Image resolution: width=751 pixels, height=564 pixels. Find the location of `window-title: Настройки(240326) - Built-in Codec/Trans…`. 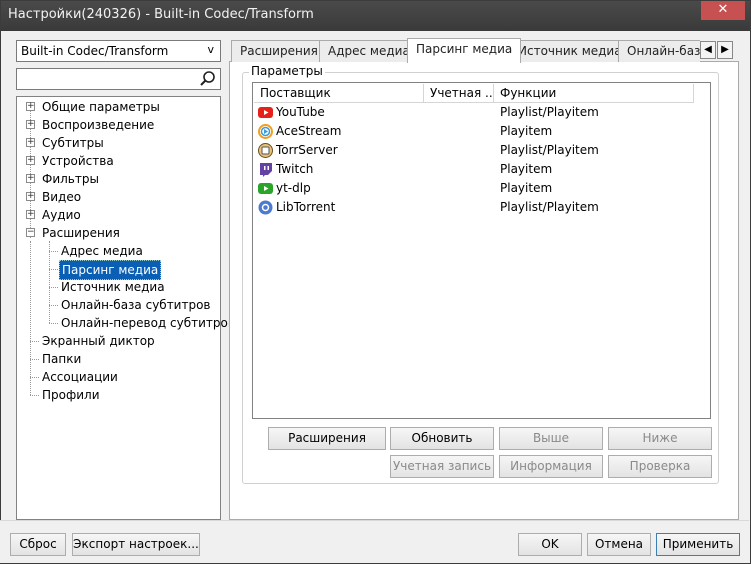

window-title: Настройки(240326) - Built-in Codec/Trans… is located at coordinates (161, 14).